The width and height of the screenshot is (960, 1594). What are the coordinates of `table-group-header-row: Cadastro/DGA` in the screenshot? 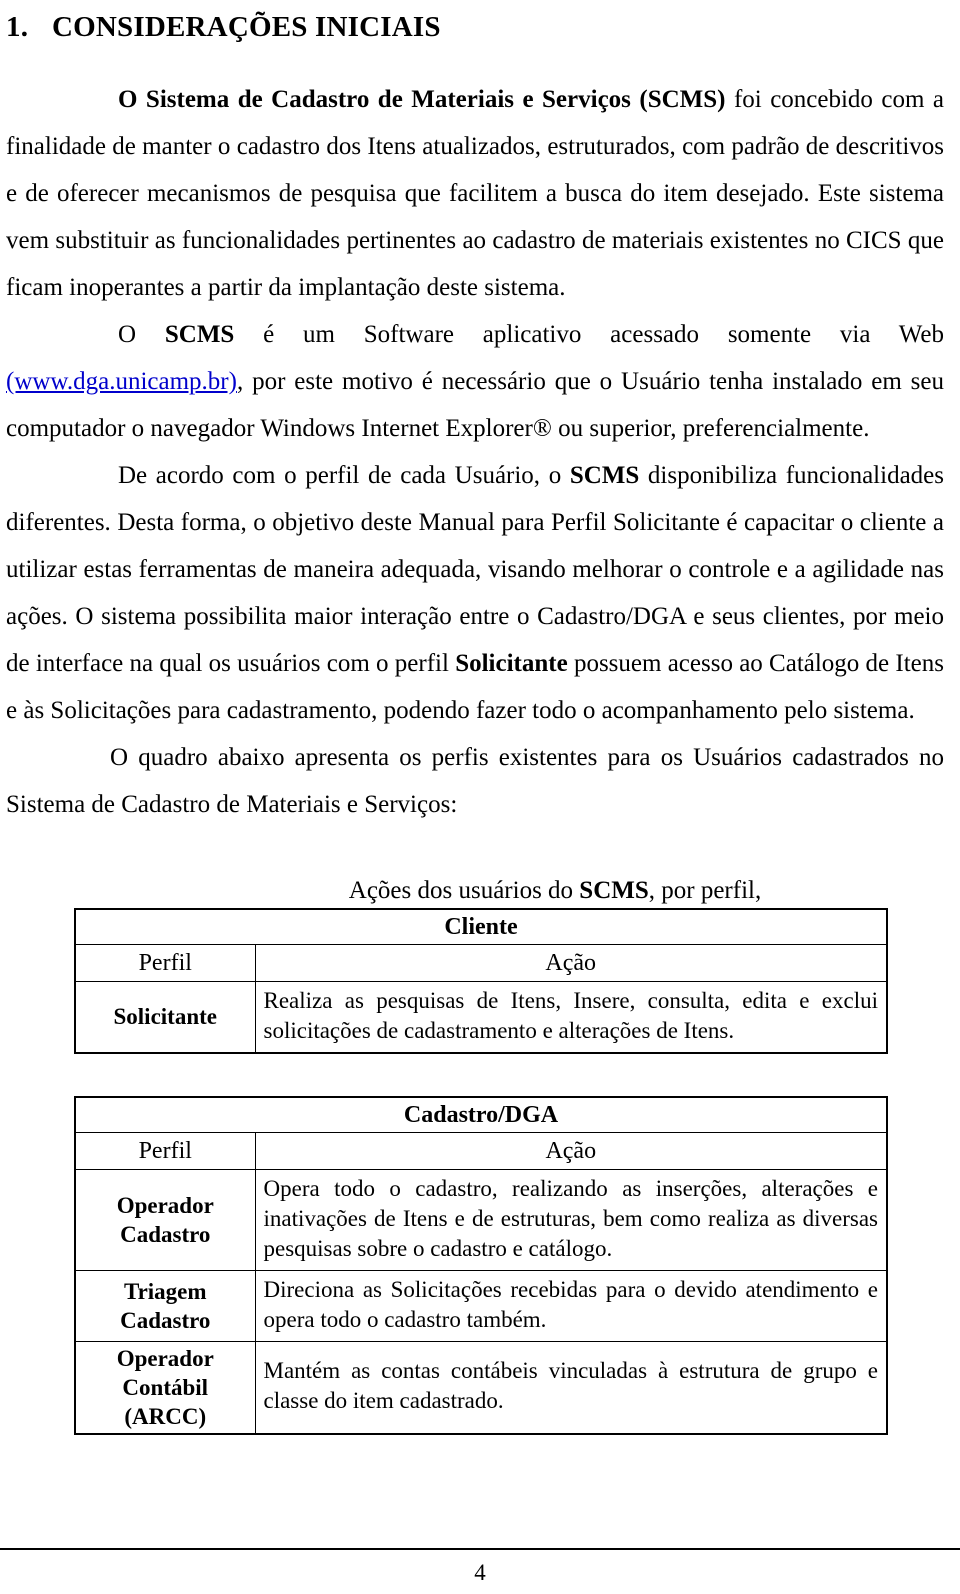 It's located at (481, 1114).